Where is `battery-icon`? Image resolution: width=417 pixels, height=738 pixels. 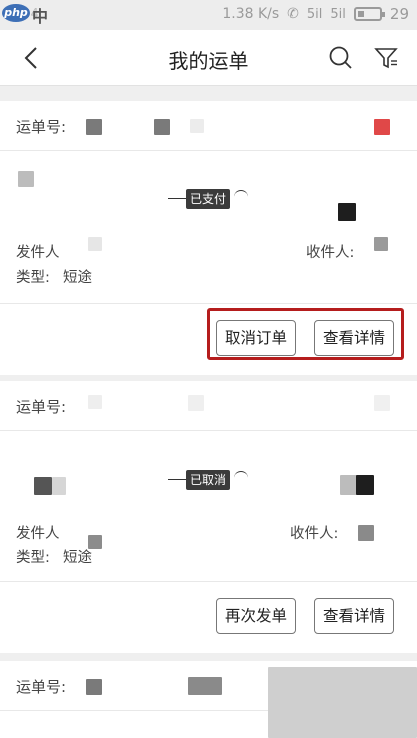
battery-icon is located at coordinates (369, 14).